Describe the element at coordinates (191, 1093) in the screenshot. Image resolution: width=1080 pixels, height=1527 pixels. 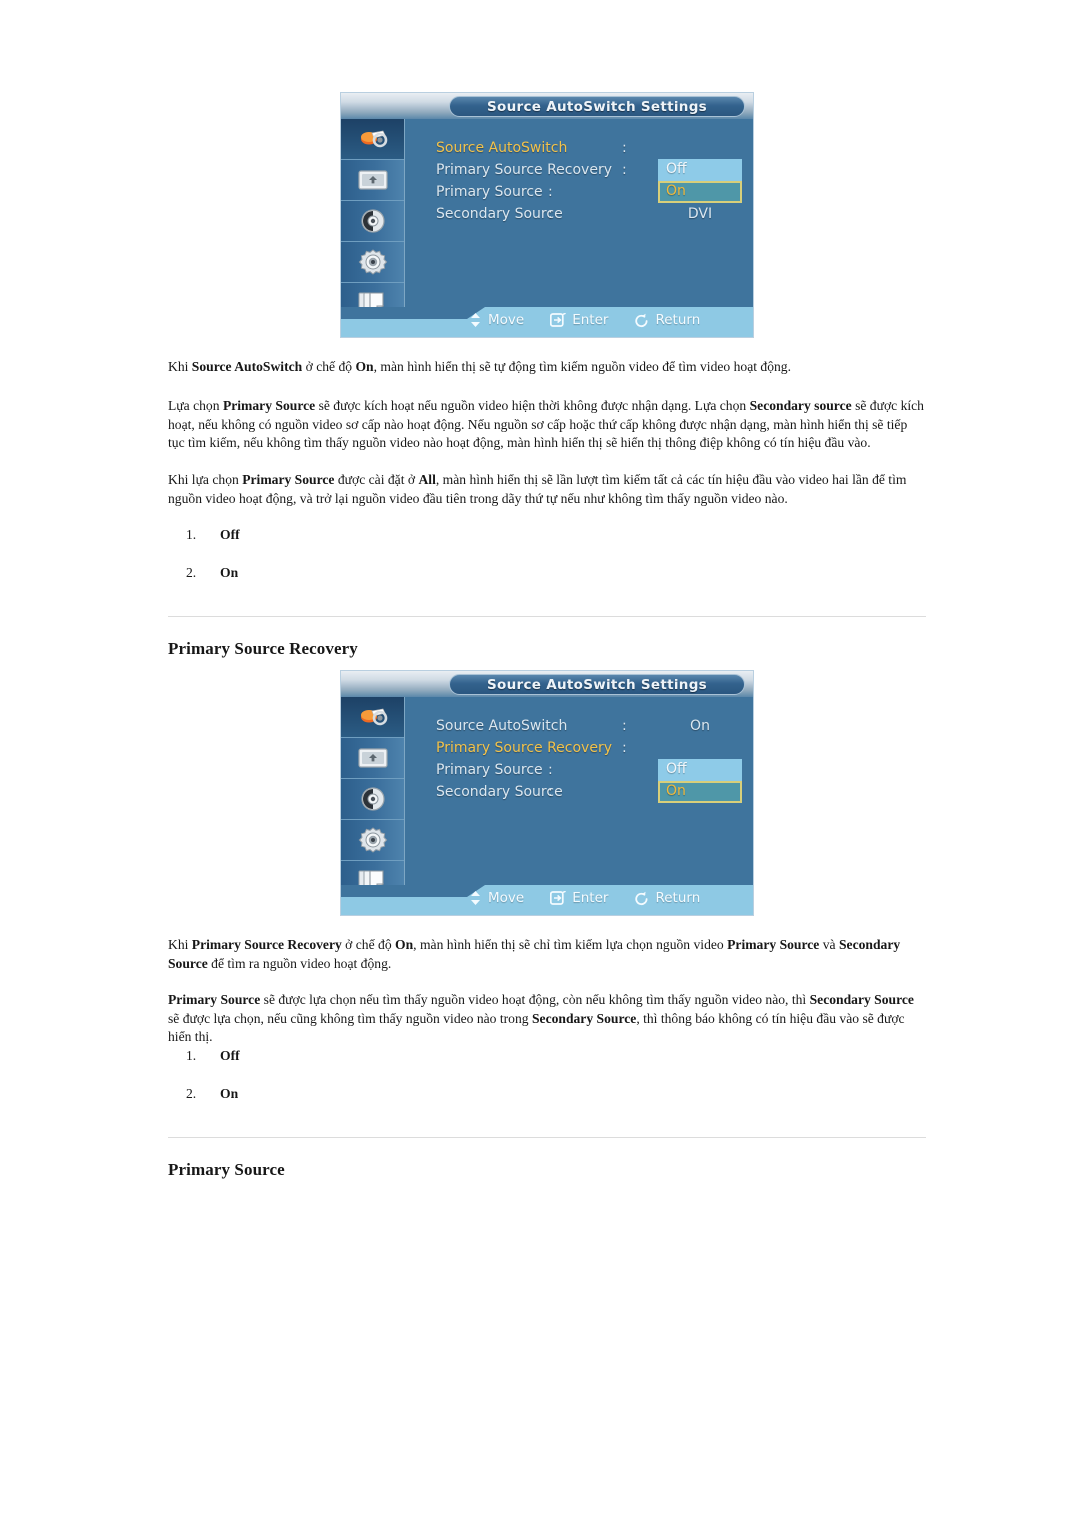
I see `list-item-number: 2.` at that location.